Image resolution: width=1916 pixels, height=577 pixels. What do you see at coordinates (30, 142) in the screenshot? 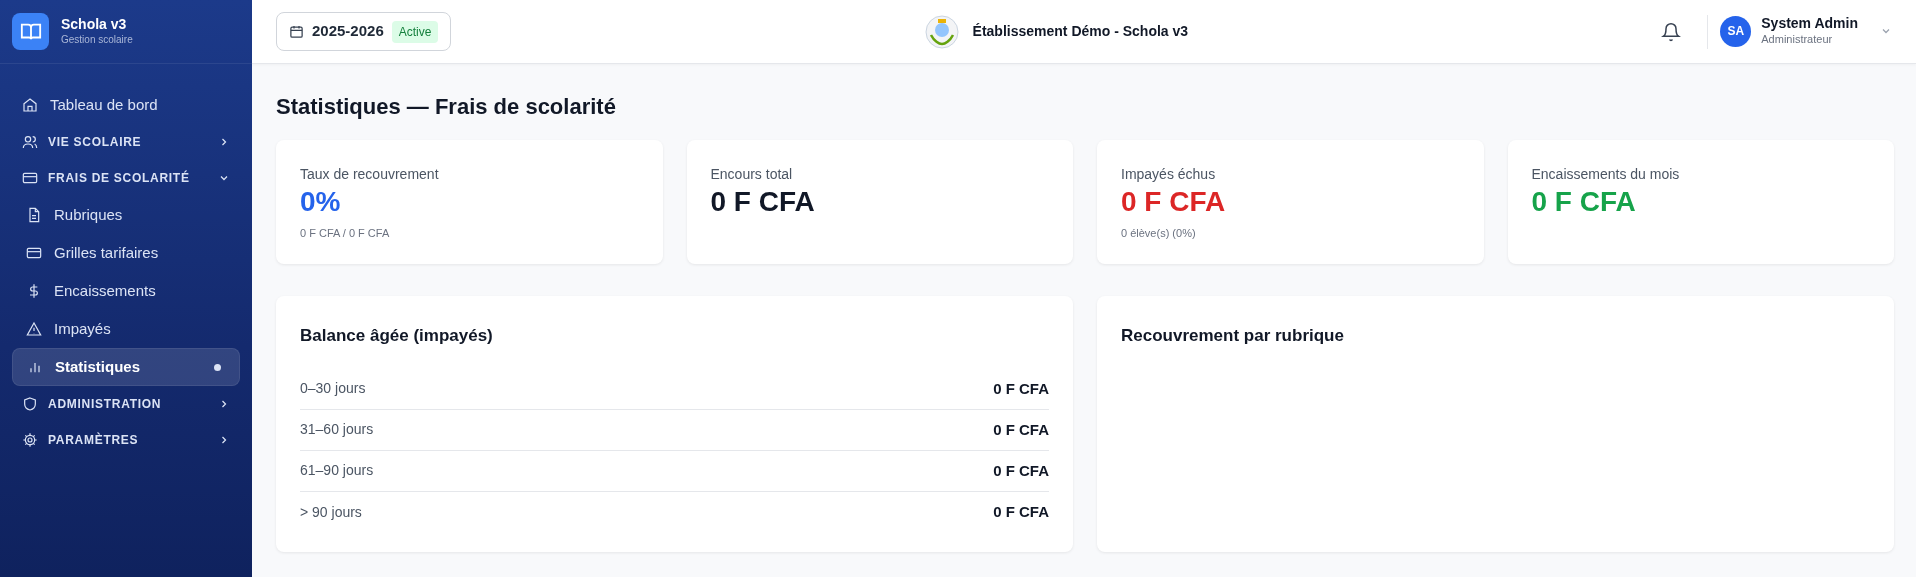
I see `users-icon` at bounding box center [30, 142].